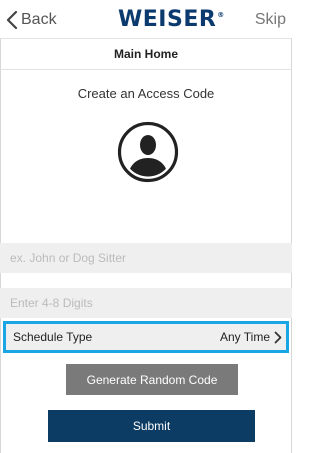 The height and width of the screenshot is (453, 320). I want to click on navigation-bar: Back WEISER® Skip, so click(146, 19).